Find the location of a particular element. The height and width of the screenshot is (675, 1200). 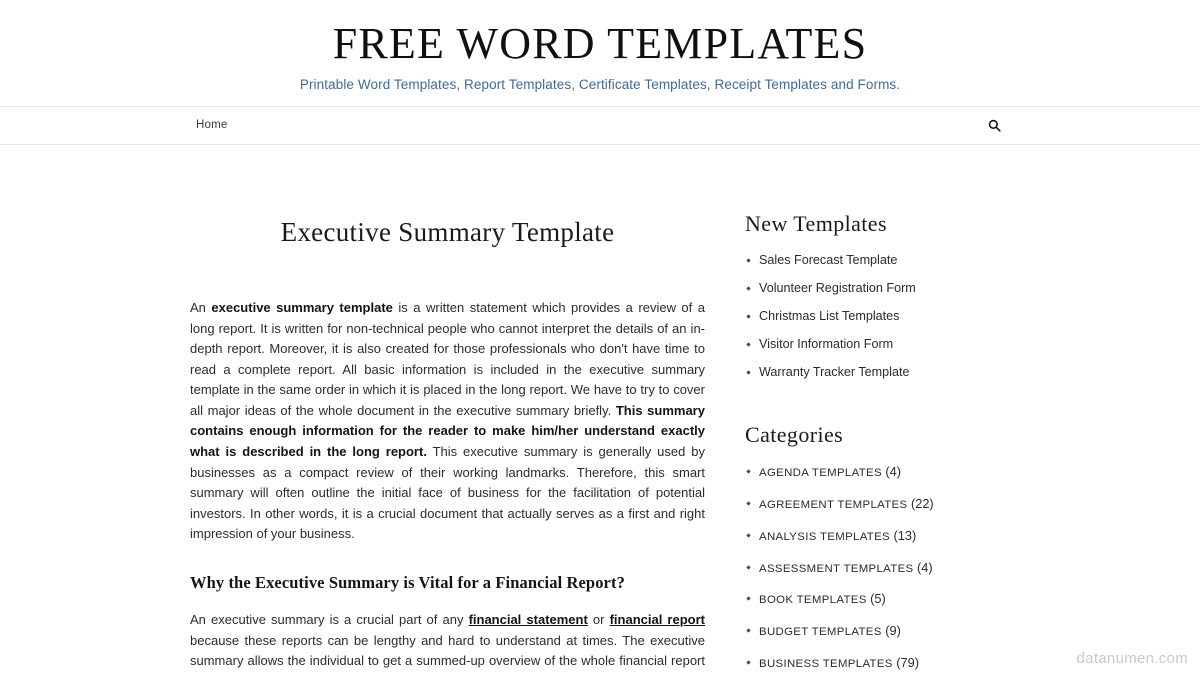

list-item: AGREEMENT TEMPLATES (22) is located at coordinates (895, 504).